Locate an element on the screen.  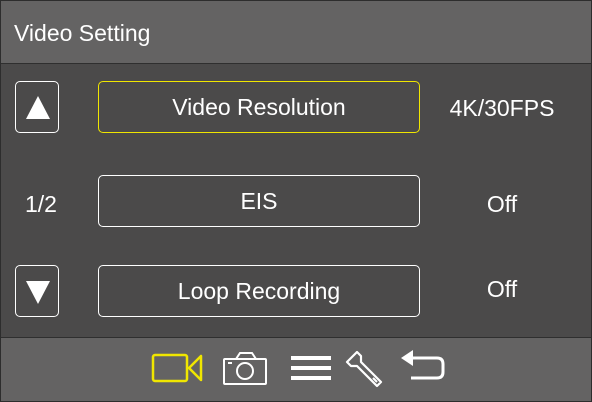
menu-icon is located at coordinates (311, 368).